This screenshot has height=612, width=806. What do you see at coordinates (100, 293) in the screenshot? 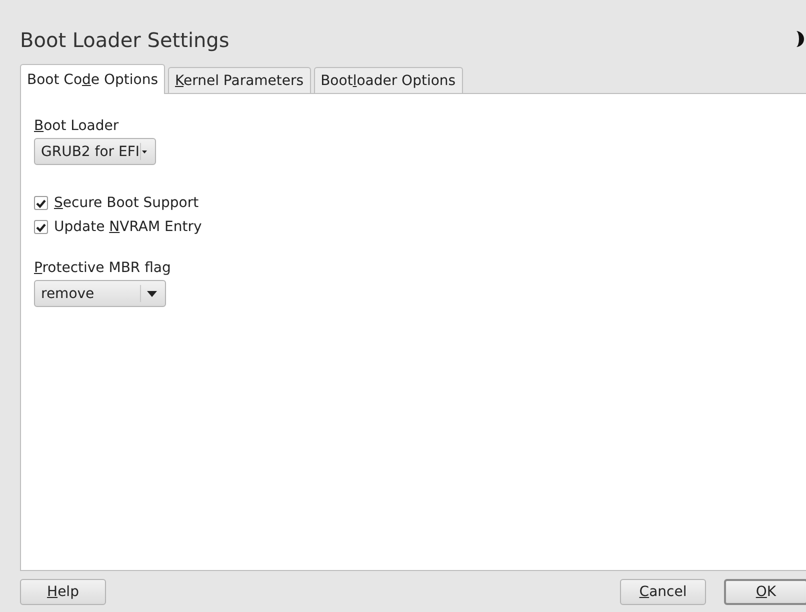
I see `dropdown: remove` at bounding box center [100, 293].